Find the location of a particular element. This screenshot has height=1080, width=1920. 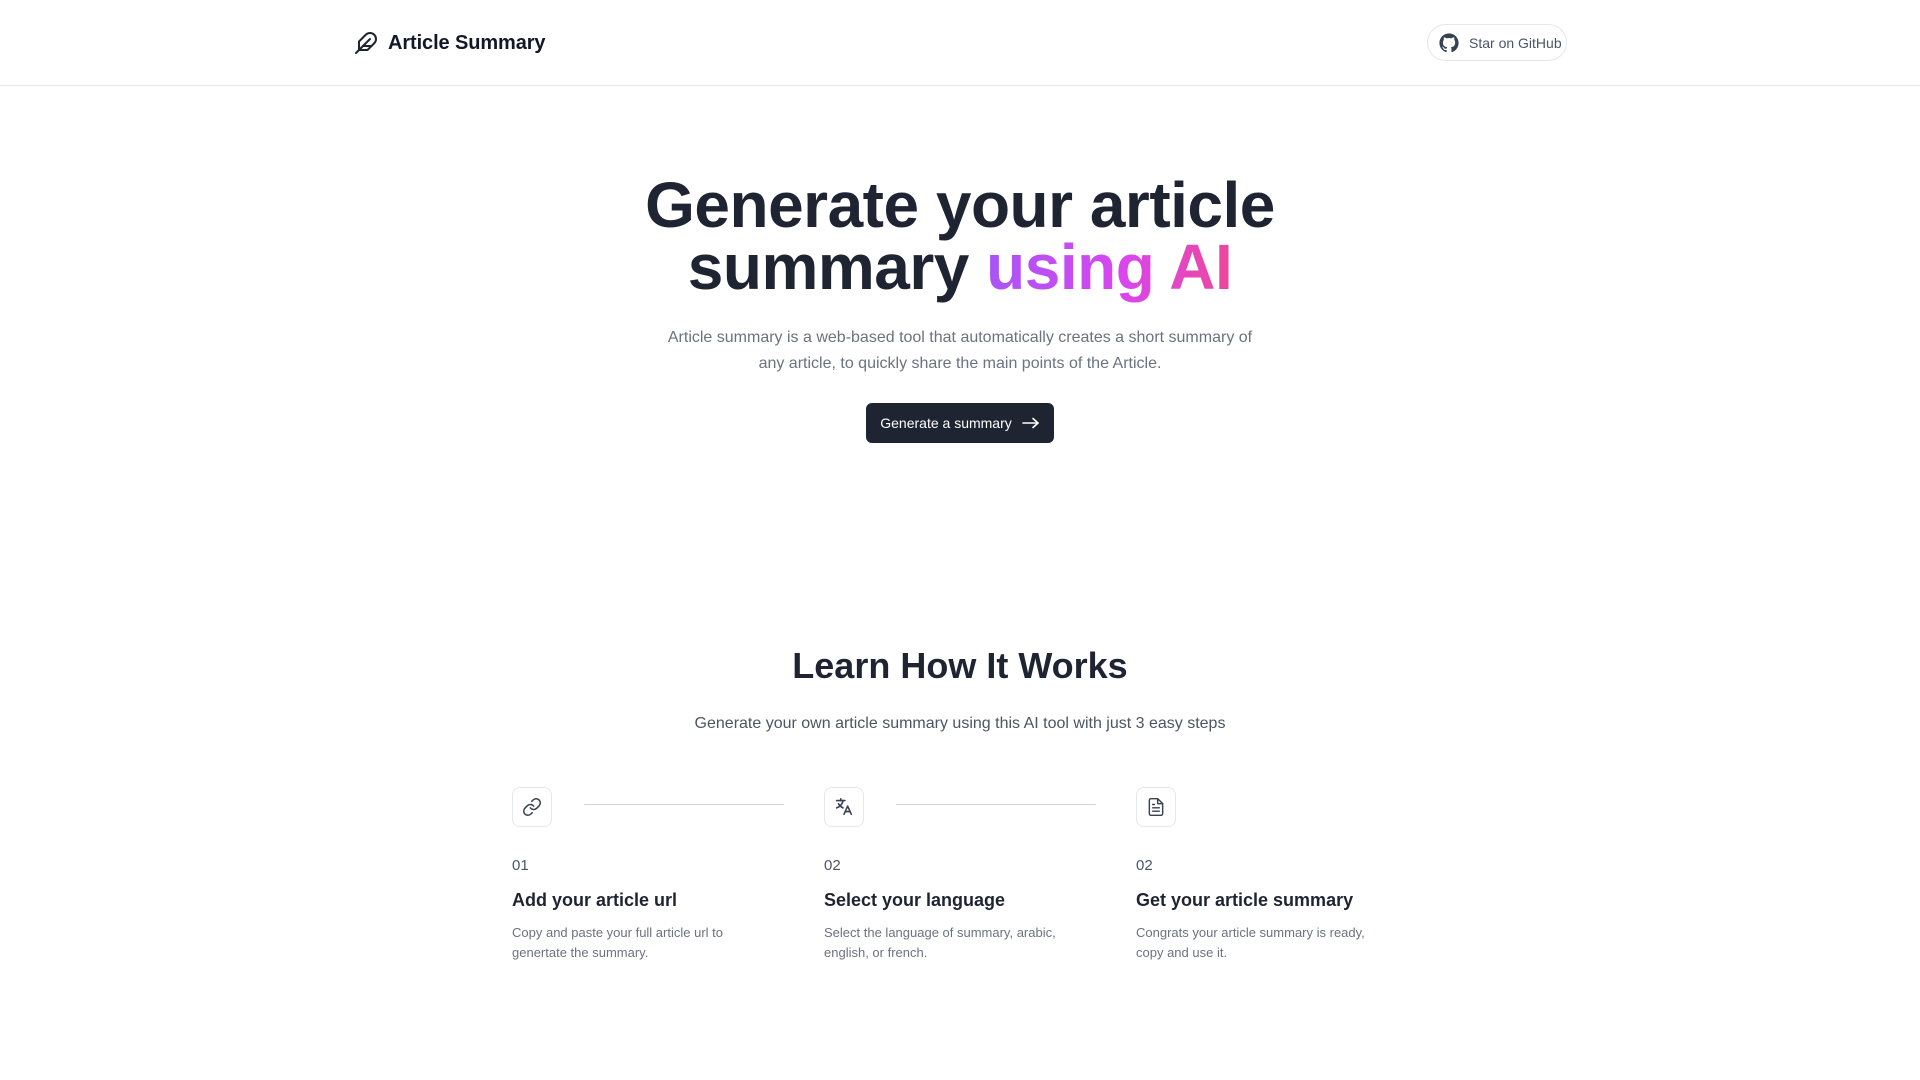

brand-logo-link: Article Summary is located at coordinates (449, 43).